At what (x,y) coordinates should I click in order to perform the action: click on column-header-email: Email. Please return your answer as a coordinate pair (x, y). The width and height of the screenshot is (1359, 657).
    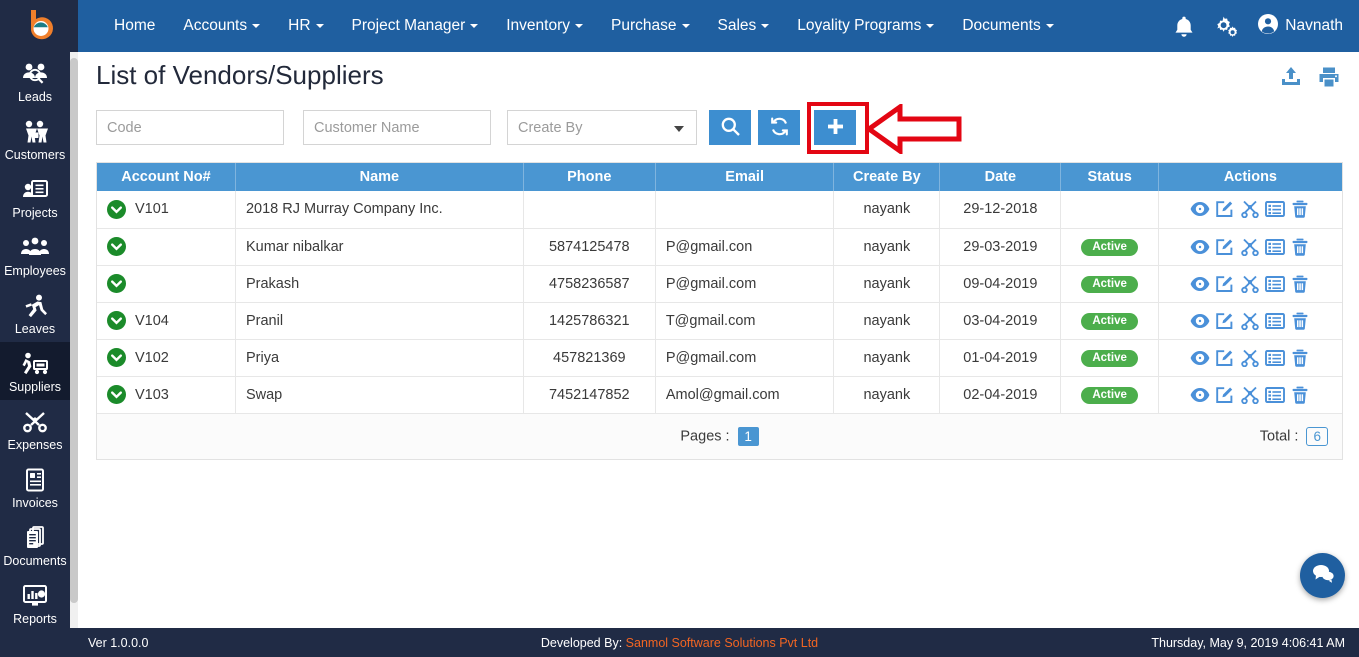
    Looking at the image, I should click on (745, 177).